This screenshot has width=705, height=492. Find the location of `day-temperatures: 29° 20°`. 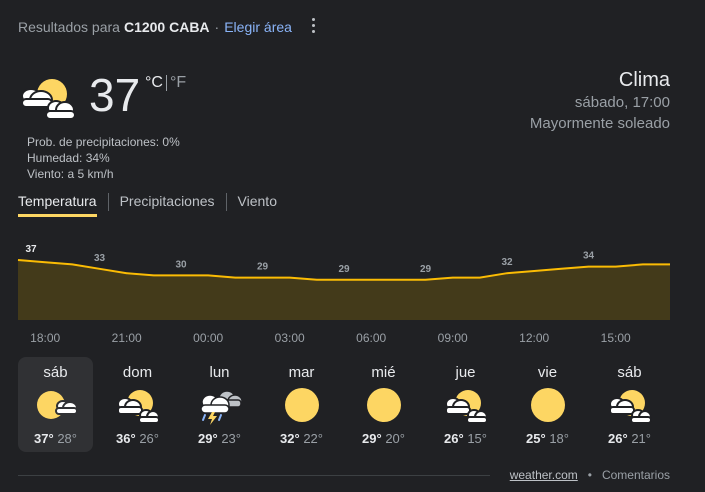

day-temperatures: 29° 20° is located at coordinates (383, 438).